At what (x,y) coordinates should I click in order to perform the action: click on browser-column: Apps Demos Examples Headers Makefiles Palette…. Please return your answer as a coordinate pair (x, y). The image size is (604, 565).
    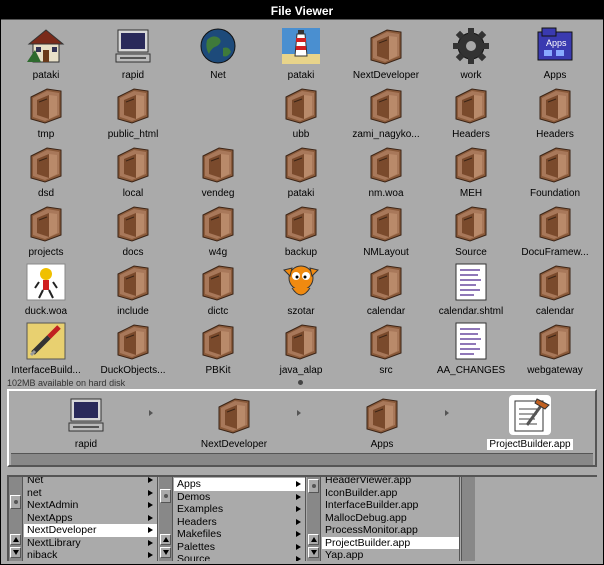
    Looking at the image, I should click on (240, 519).